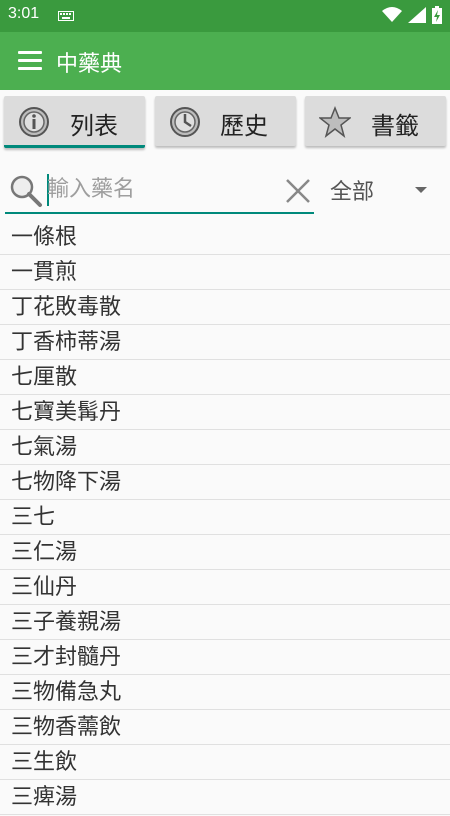  What do you see at coordinates (225, 342) in the screenshot?
I see `list-item: 丁香柿蒂湯` at bounding box center [225, 342].